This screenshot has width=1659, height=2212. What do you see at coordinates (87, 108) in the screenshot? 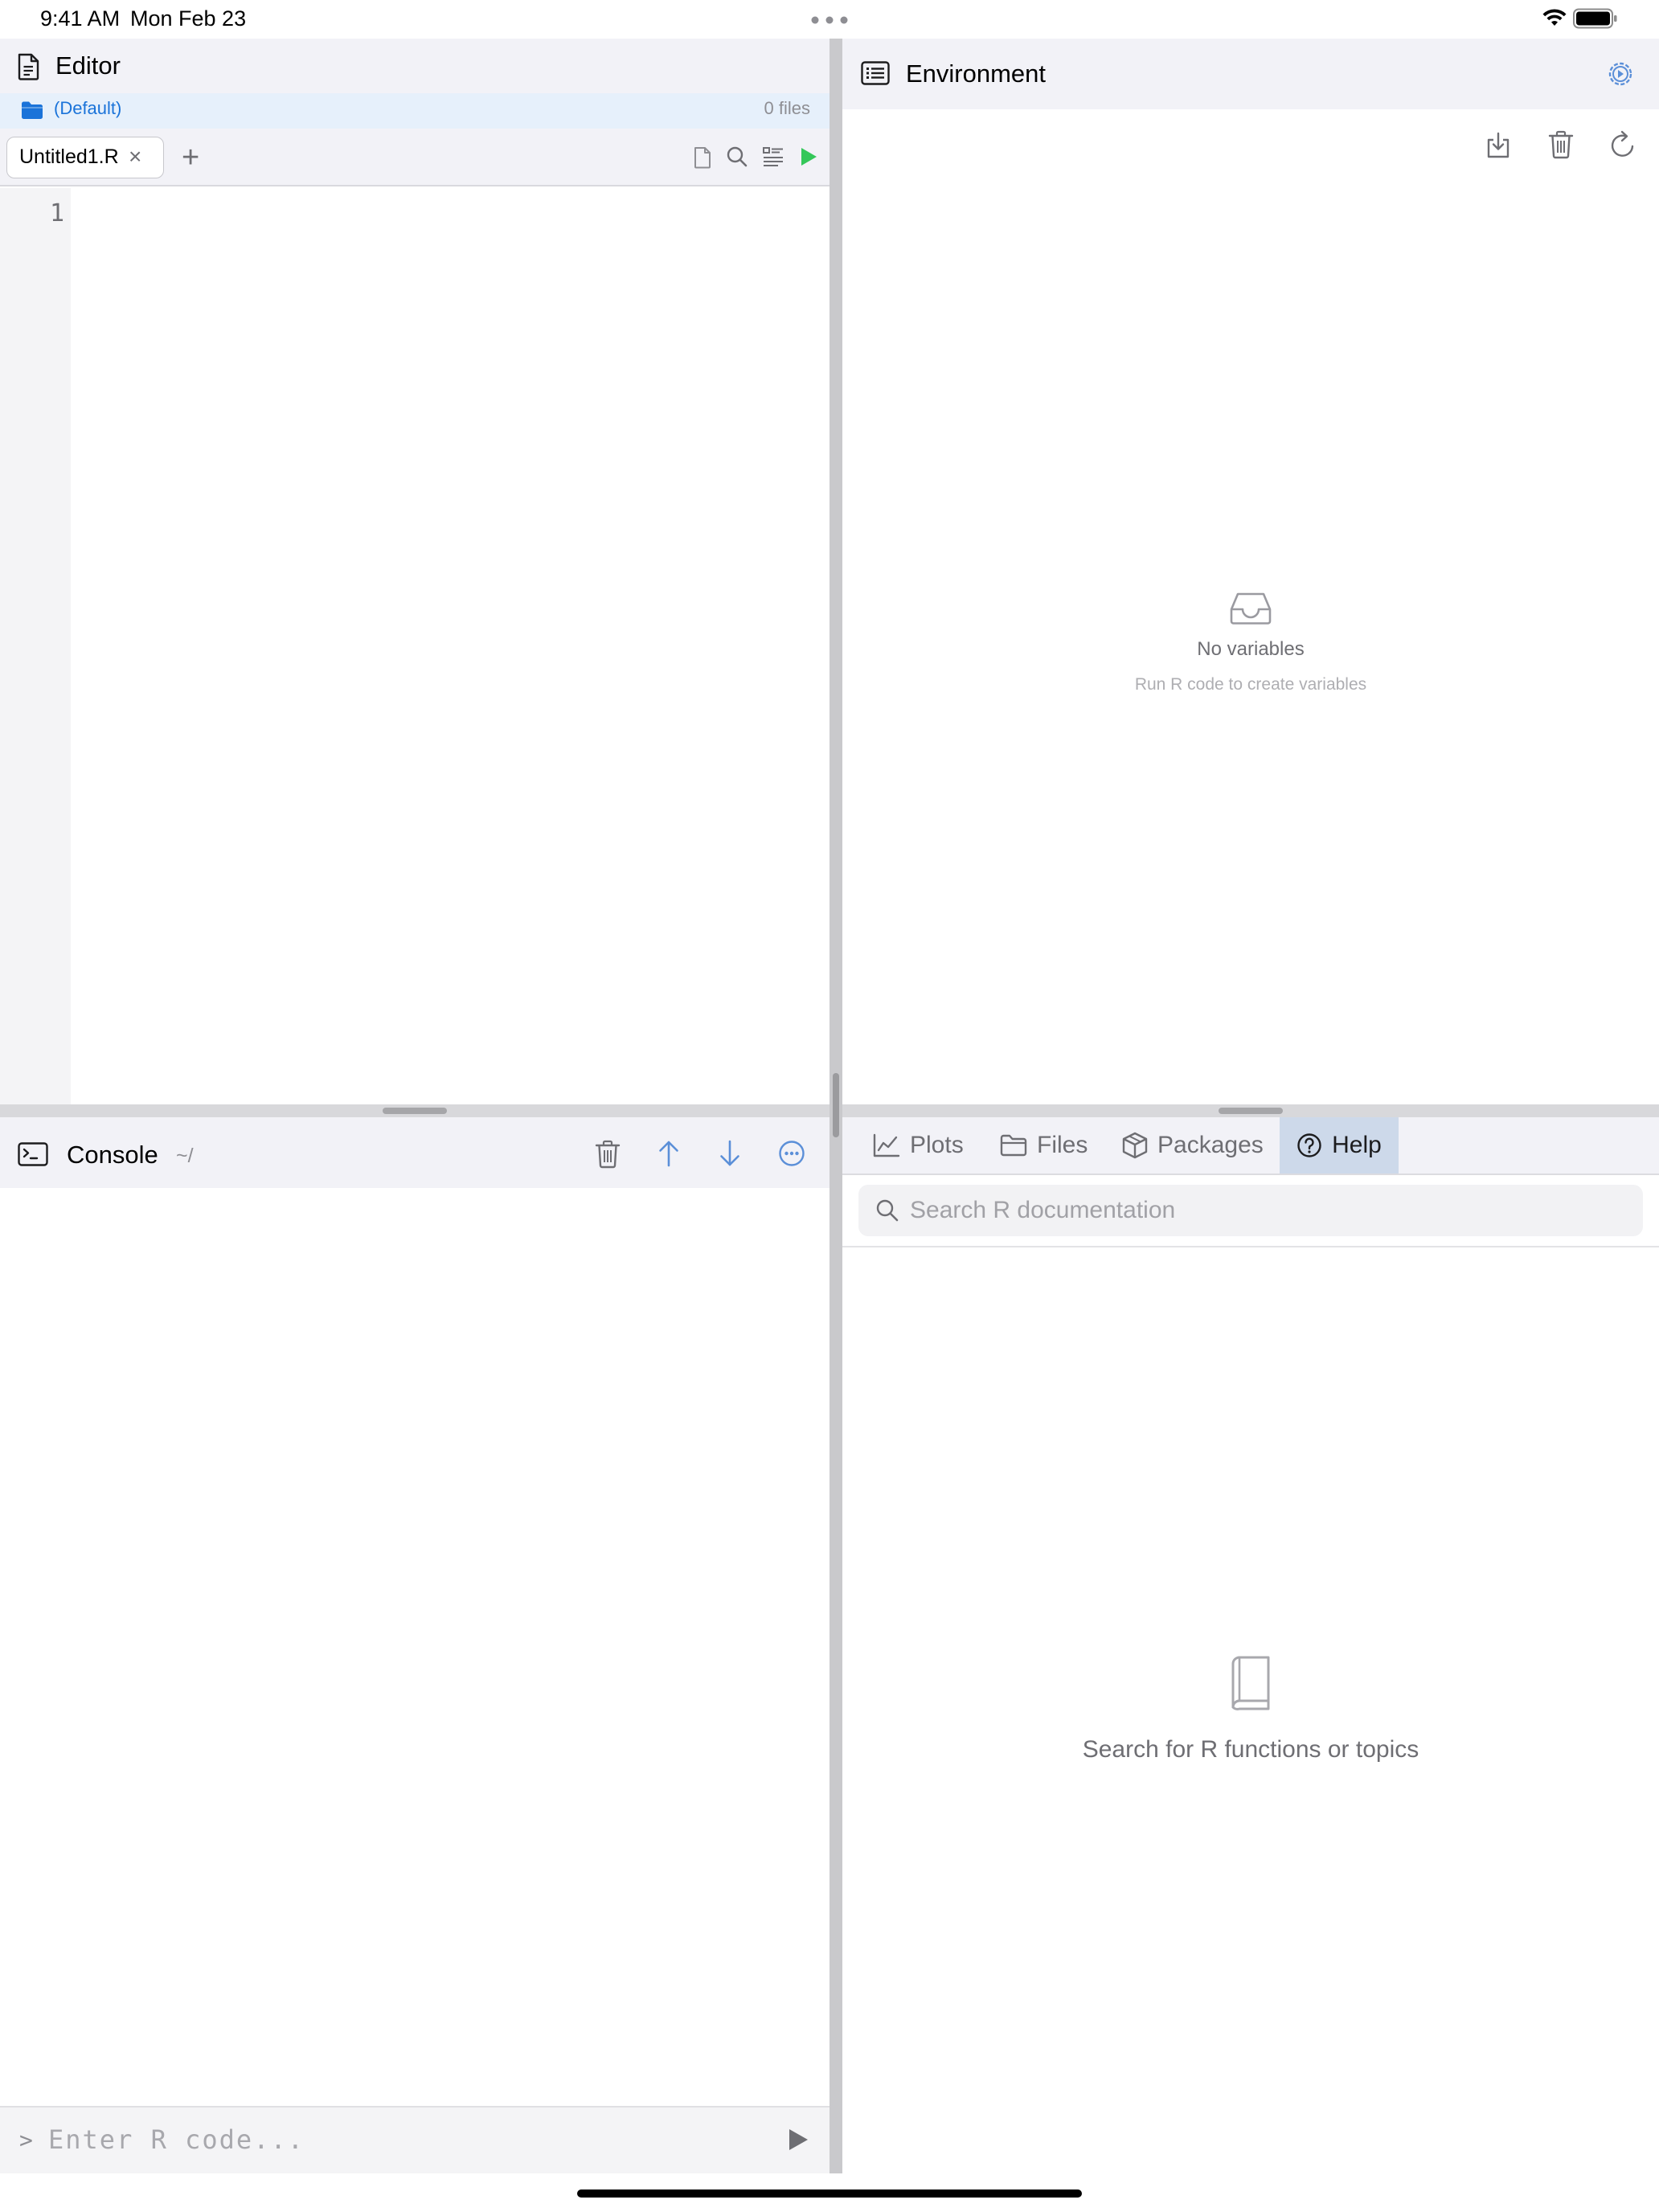
I see `project-name: (Default)` at bounding box center [87, 108].